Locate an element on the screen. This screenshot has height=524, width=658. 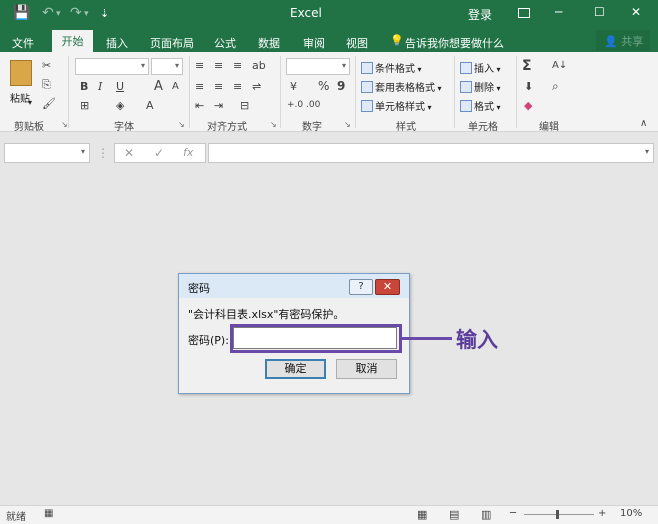
cells-group-label: 单元格 is located at coordinates (483, 127).